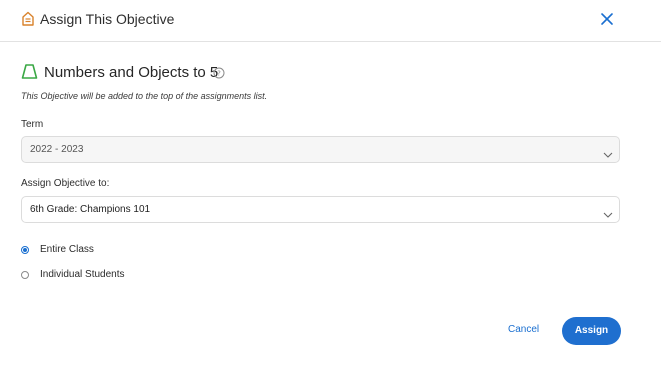  I want to click on assign-button: Assign, so click(591, 331).